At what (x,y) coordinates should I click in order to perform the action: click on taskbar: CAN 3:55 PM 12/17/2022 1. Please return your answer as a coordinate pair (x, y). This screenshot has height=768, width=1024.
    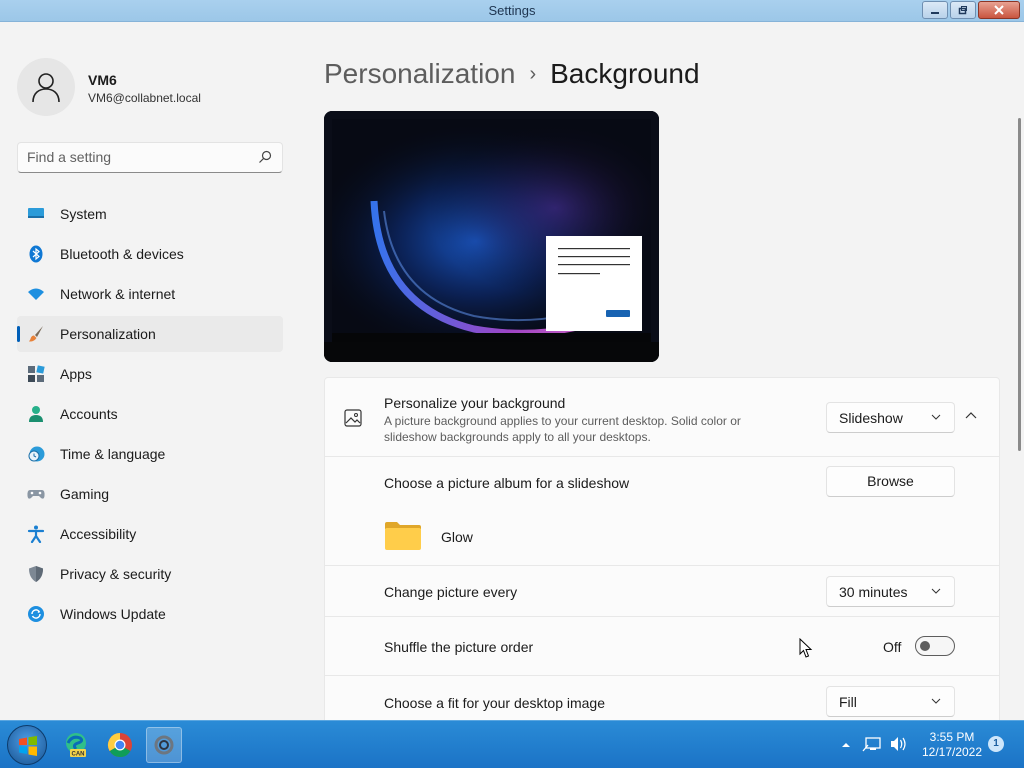
    Looking at the image, I should click on (512, 744).